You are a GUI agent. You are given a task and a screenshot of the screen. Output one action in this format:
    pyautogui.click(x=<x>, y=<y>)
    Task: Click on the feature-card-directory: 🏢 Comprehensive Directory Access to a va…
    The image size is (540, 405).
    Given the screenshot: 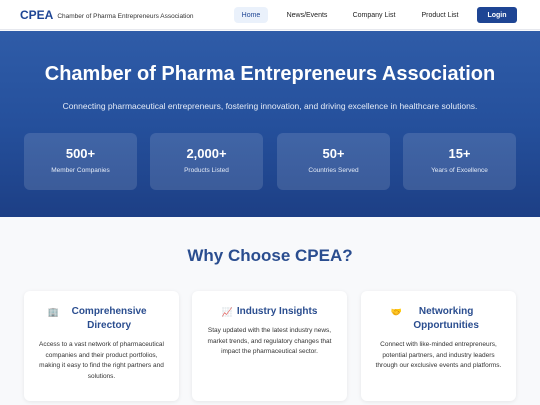 What is the action you would take?
    pyautogui.click(x=101, y=346)
    